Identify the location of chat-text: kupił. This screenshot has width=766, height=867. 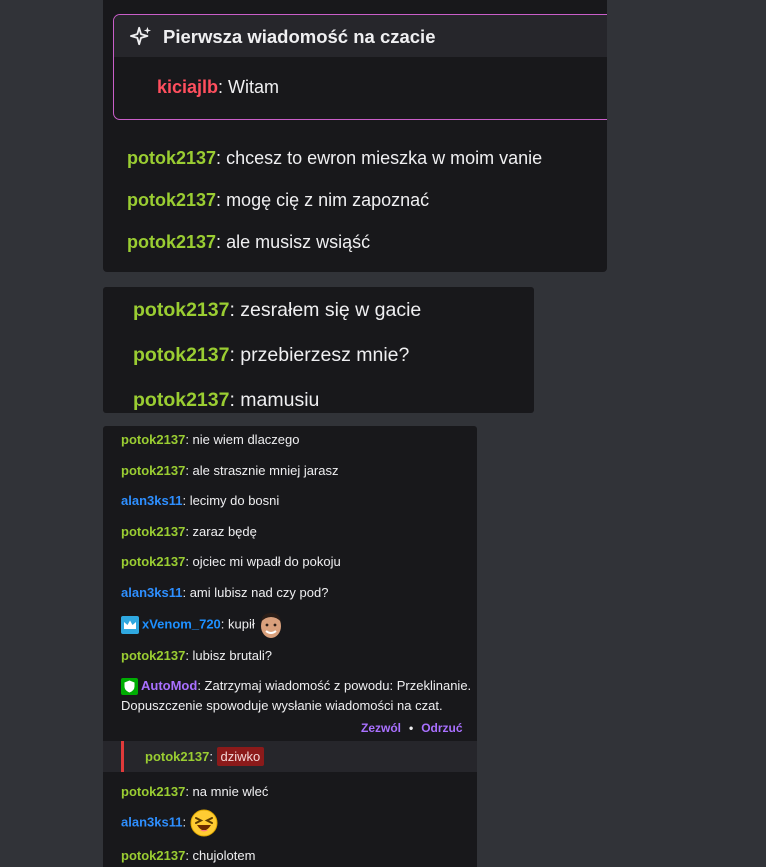
(241, 624).